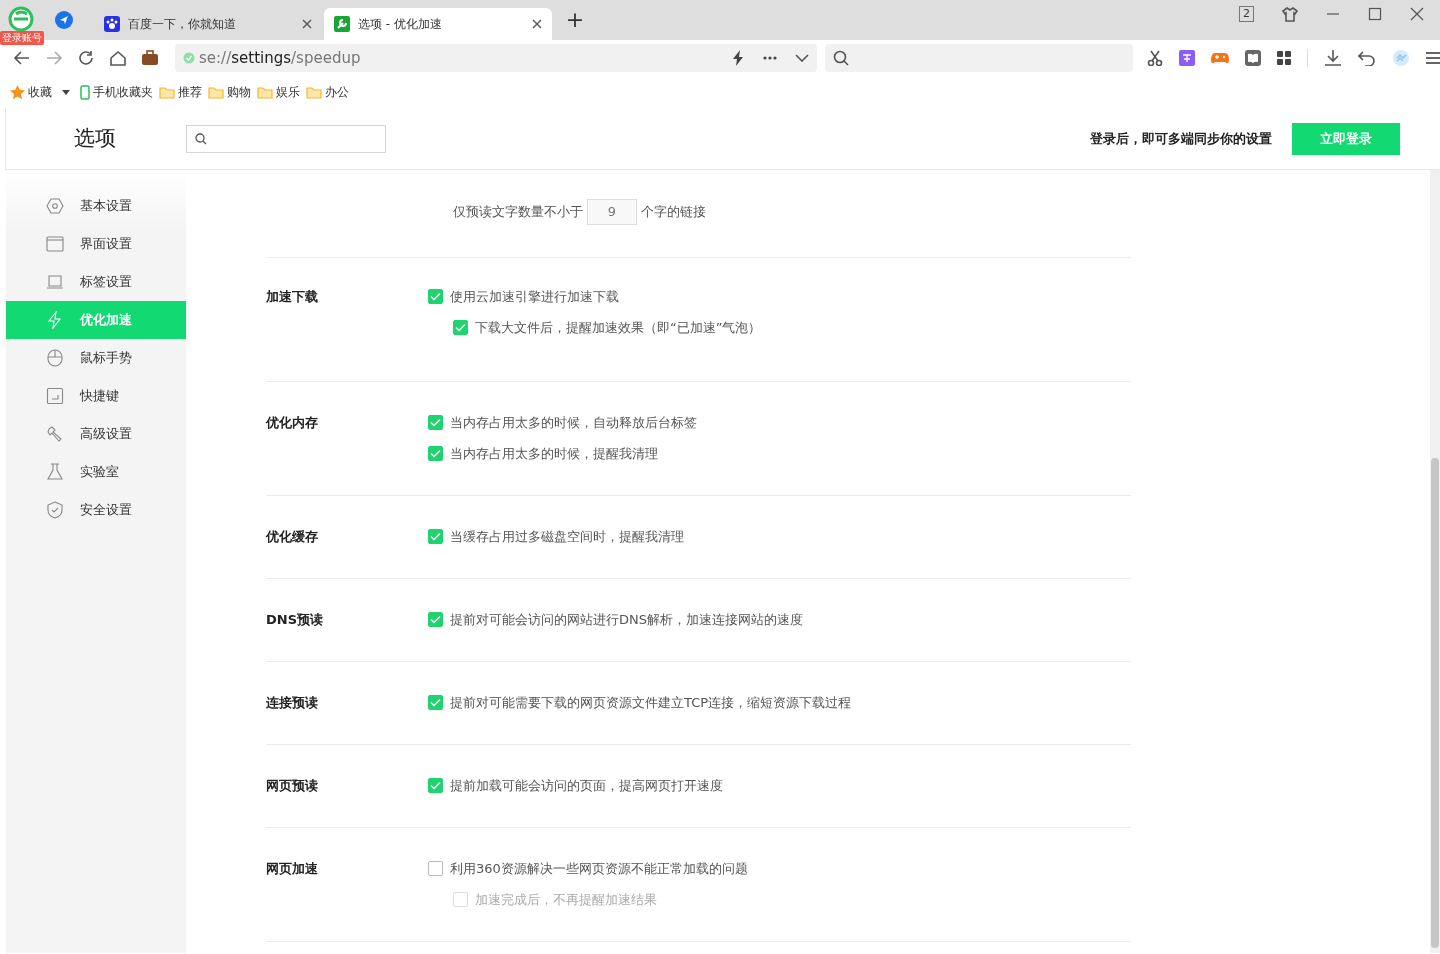 This screenshot has height=954, width=1440. Describe the element at coordinates (96, 358) in the screenshot. I see `sidebar-item: 鼠标手势` at that location.